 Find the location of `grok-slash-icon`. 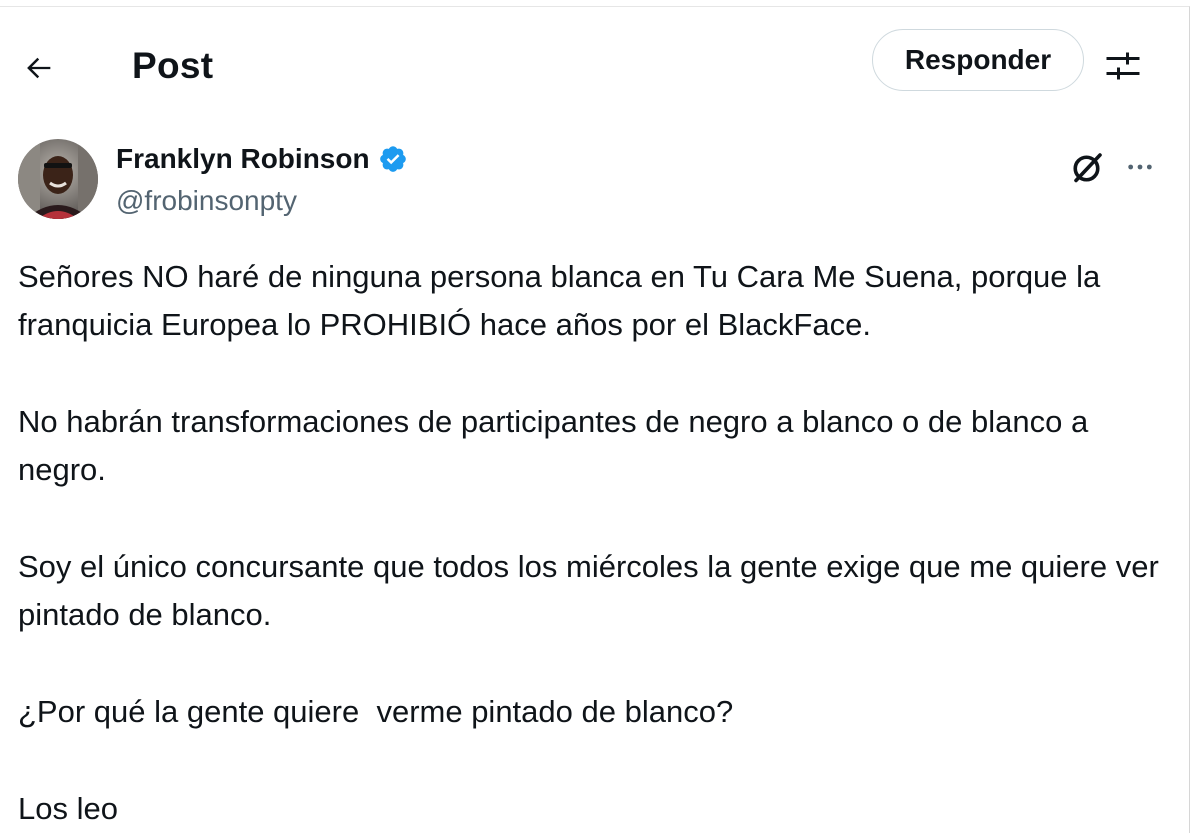

grok-slash-icon is located at coordinates (1087, 168).